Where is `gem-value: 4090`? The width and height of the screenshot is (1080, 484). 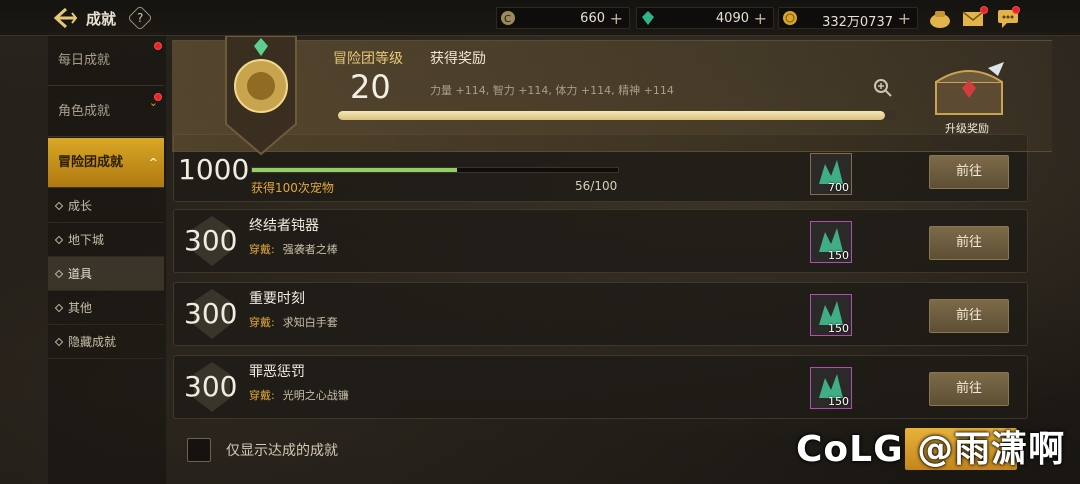
gem-value: 4090 is located at coordinates (732, 18).